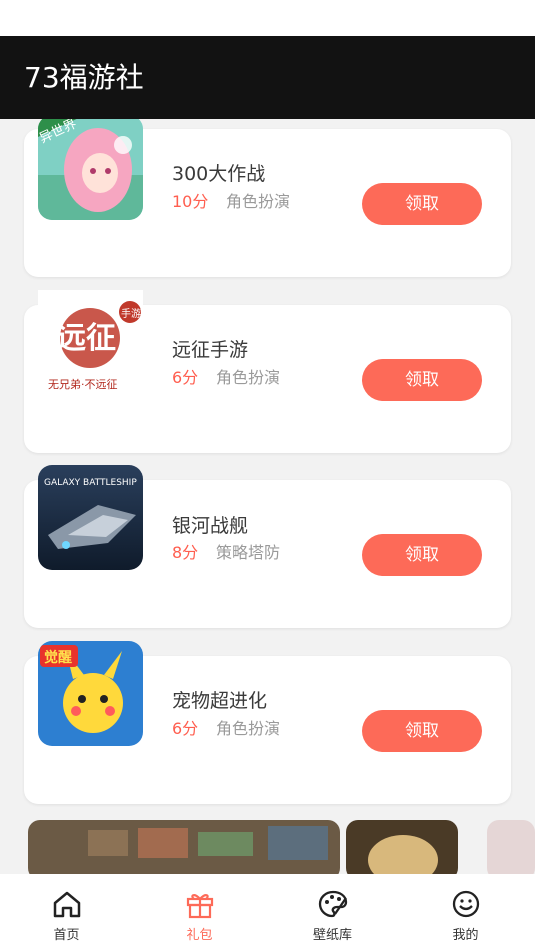  I want to click on nav-label: 壁纸库, so click(332, 935).